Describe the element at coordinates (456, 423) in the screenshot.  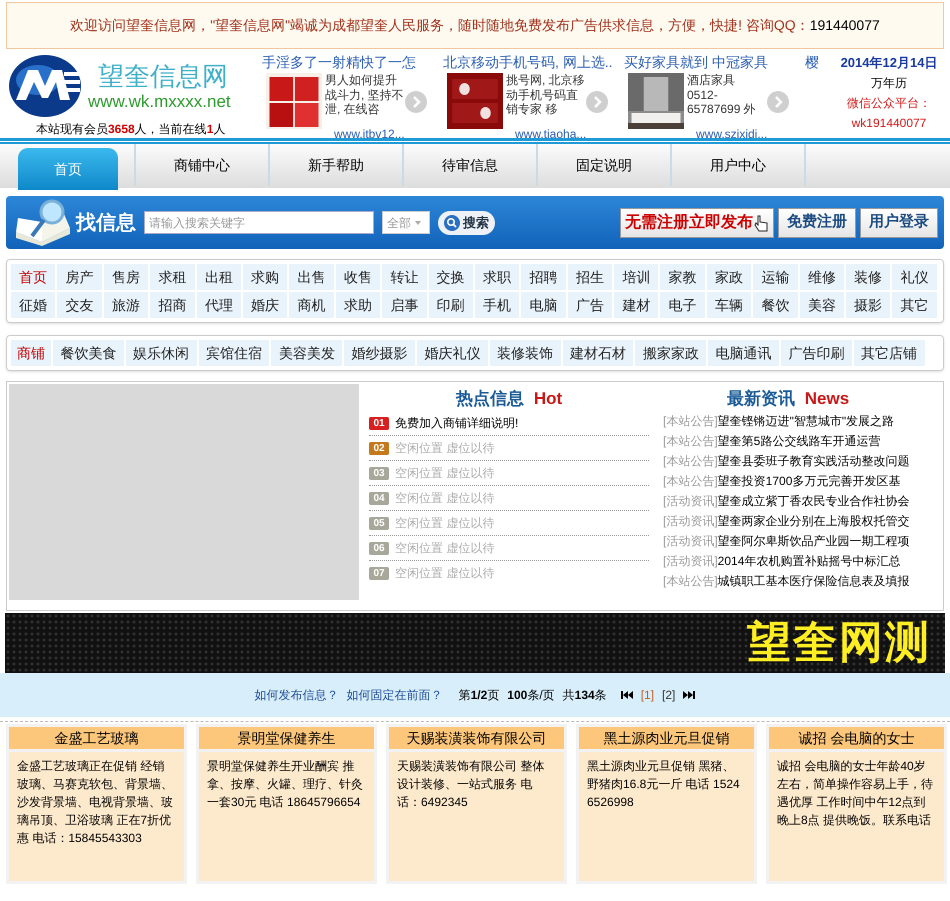
I see `hot-item-link: 免费加入商铺详细说明!` at that location.